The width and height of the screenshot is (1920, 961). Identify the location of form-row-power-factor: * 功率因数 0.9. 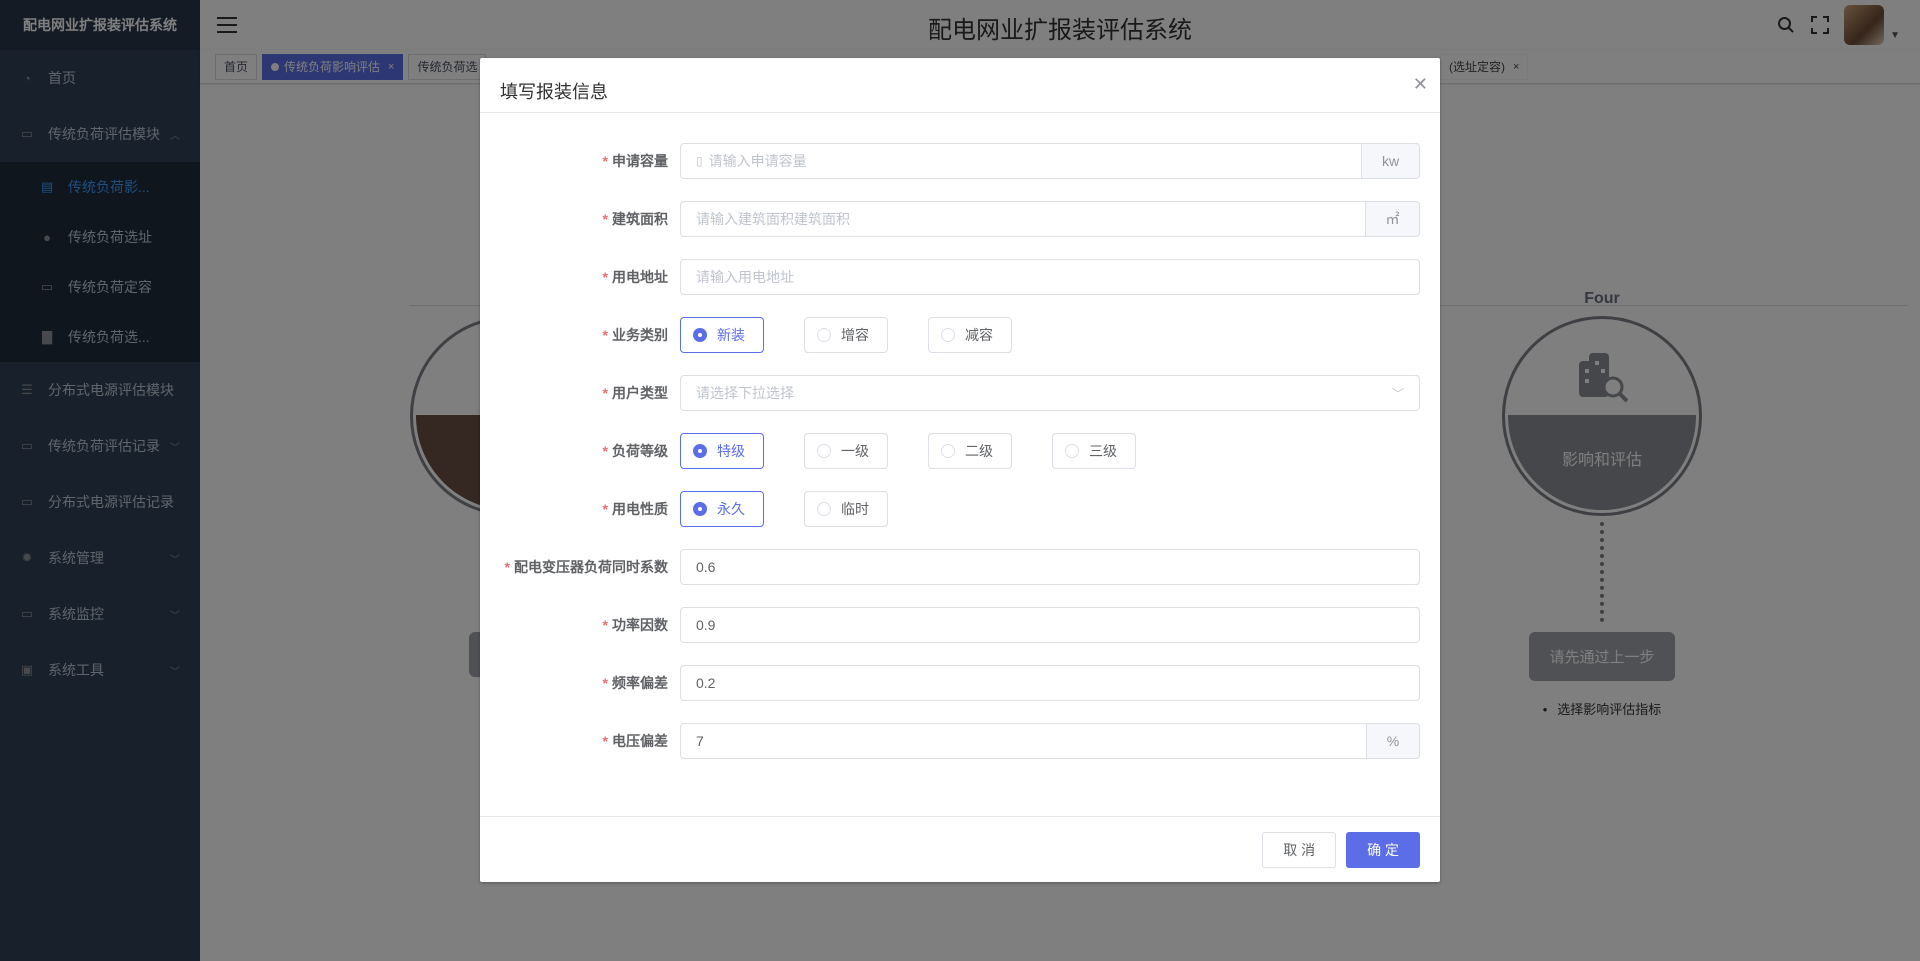
(960, 625).